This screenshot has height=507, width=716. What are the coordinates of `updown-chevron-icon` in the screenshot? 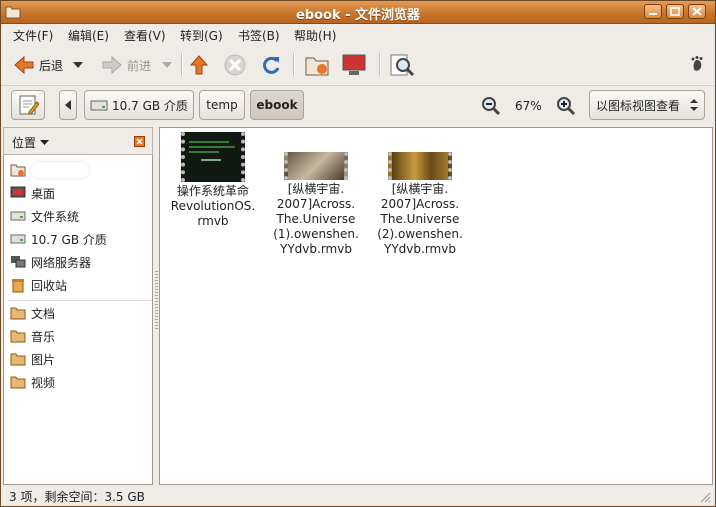 It's located at (694, 105).